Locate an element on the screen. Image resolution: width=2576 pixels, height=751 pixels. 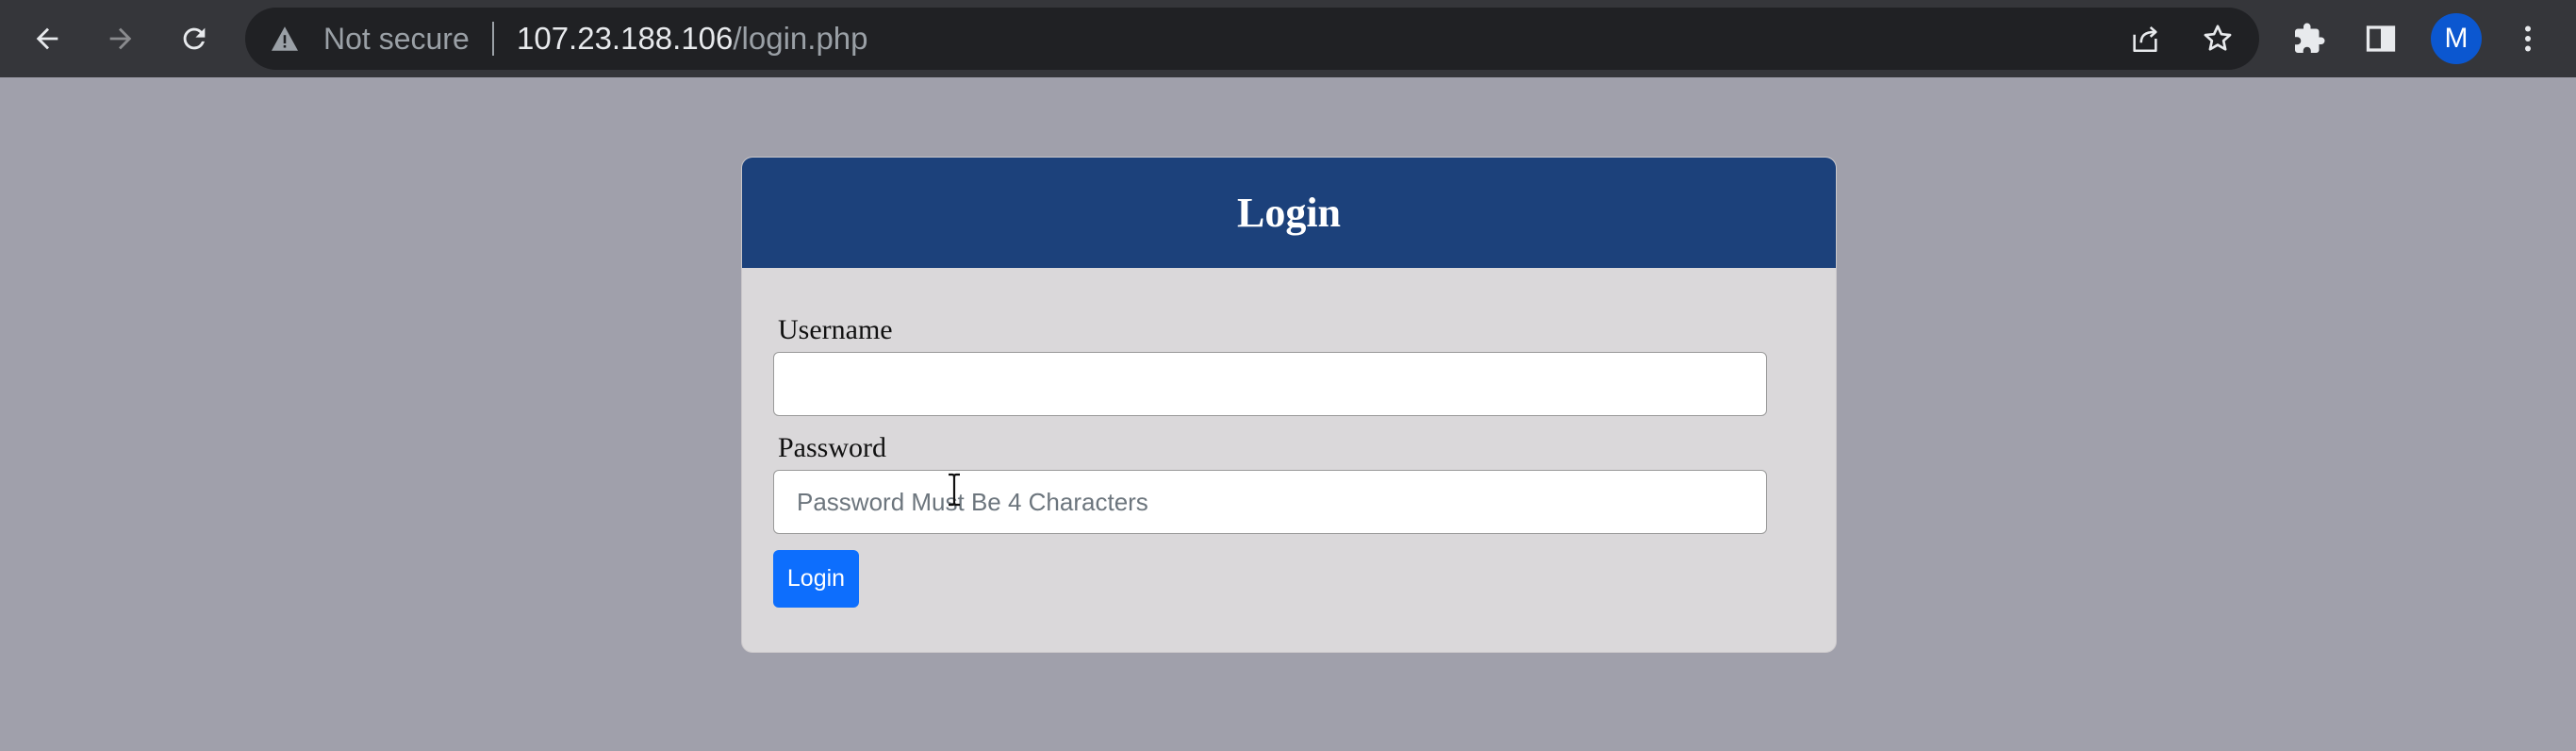
security-status-text: Not secure is located at coordinates (396, 39).